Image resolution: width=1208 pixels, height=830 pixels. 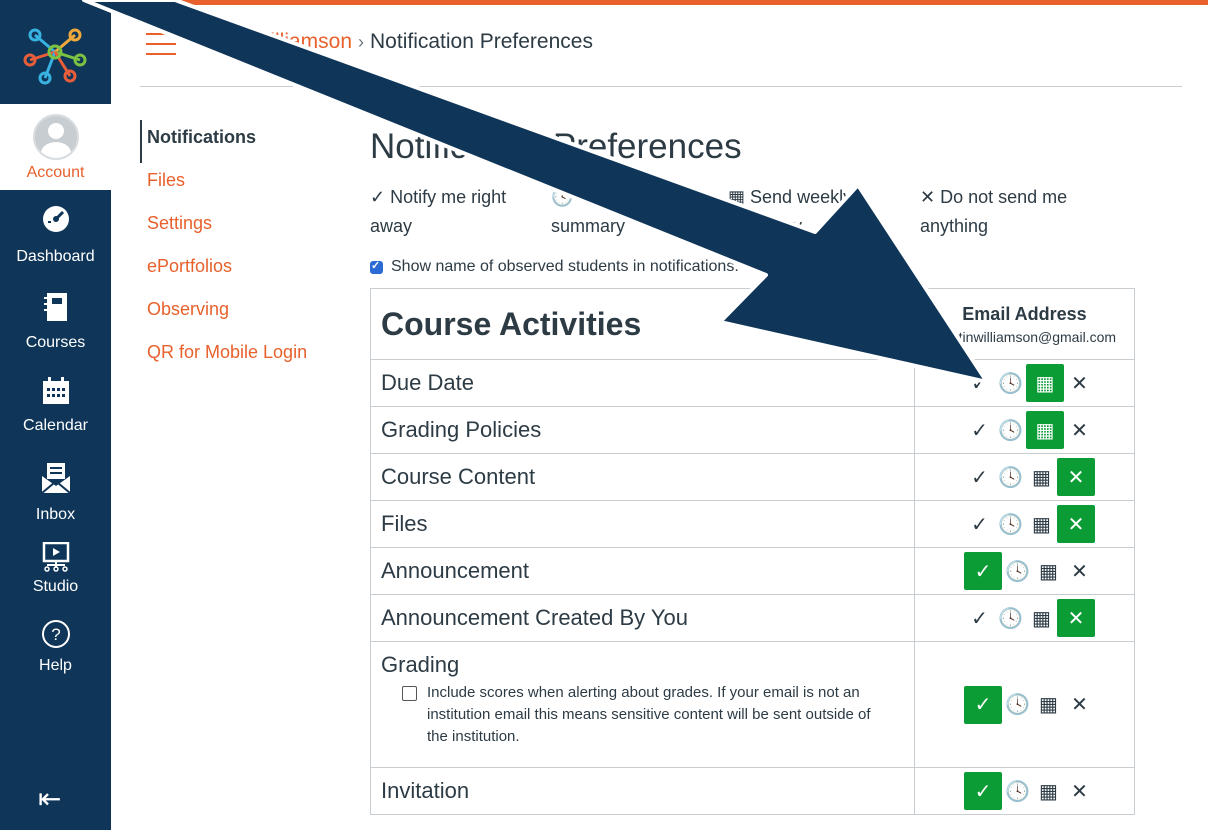 I want to click on email-address: jaustinwilliamson@gmail.com, so click(x=1024, y=336).